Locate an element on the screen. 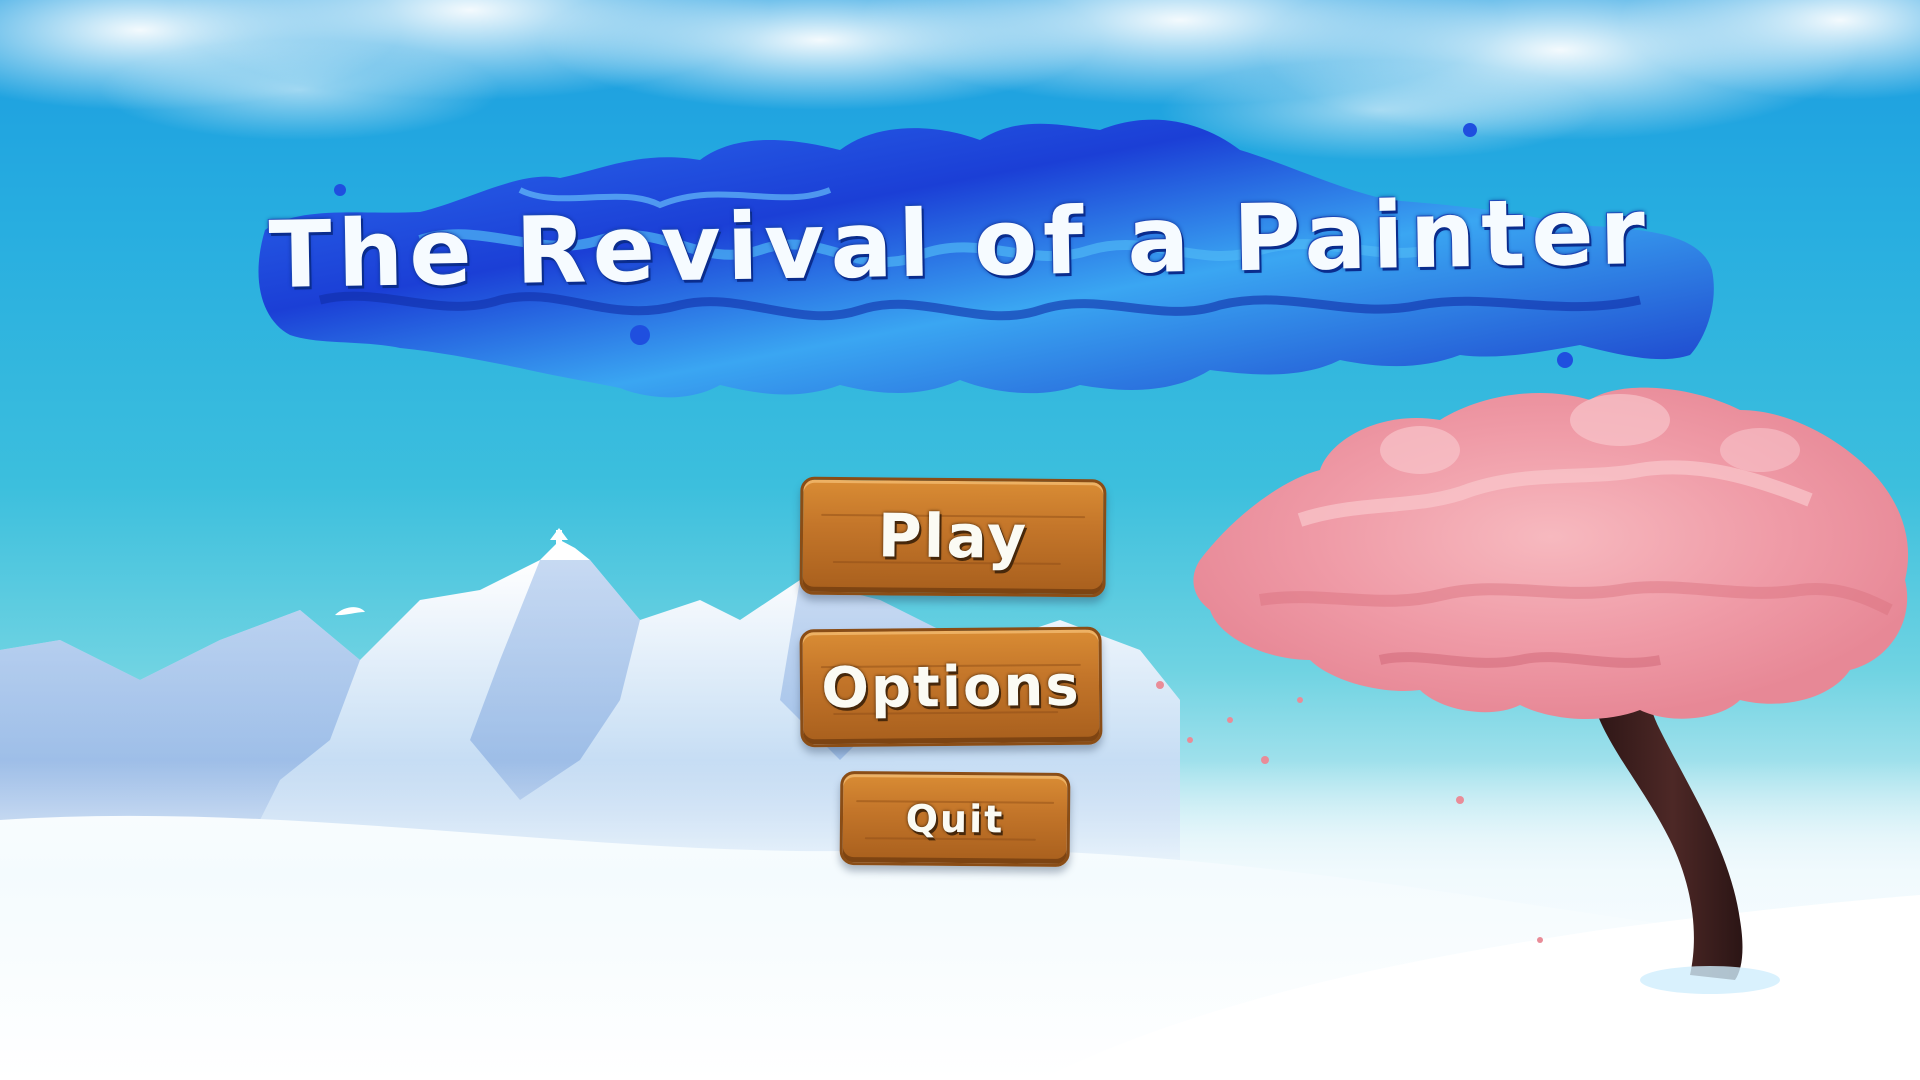 The image size is (1920, 1080). options-button: Options is located at coordinates (951, 687).